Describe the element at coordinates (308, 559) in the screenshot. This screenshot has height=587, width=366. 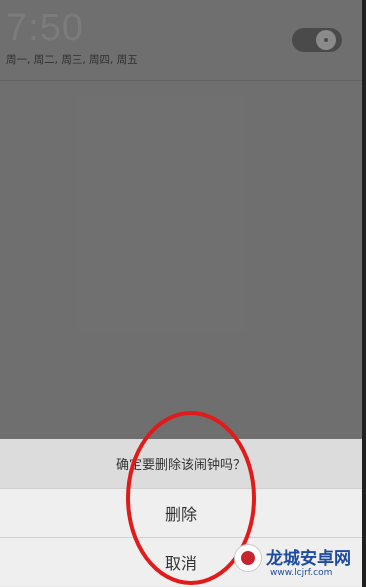
I see `watermark-title: 龙城安卓网` at that location.